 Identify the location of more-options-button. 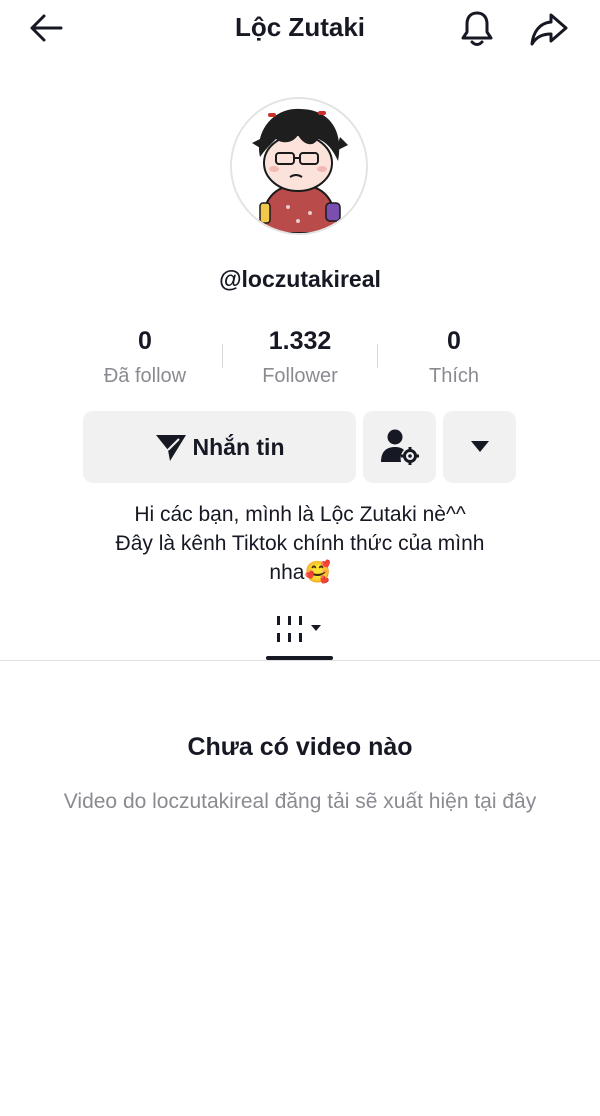
(479, 447).